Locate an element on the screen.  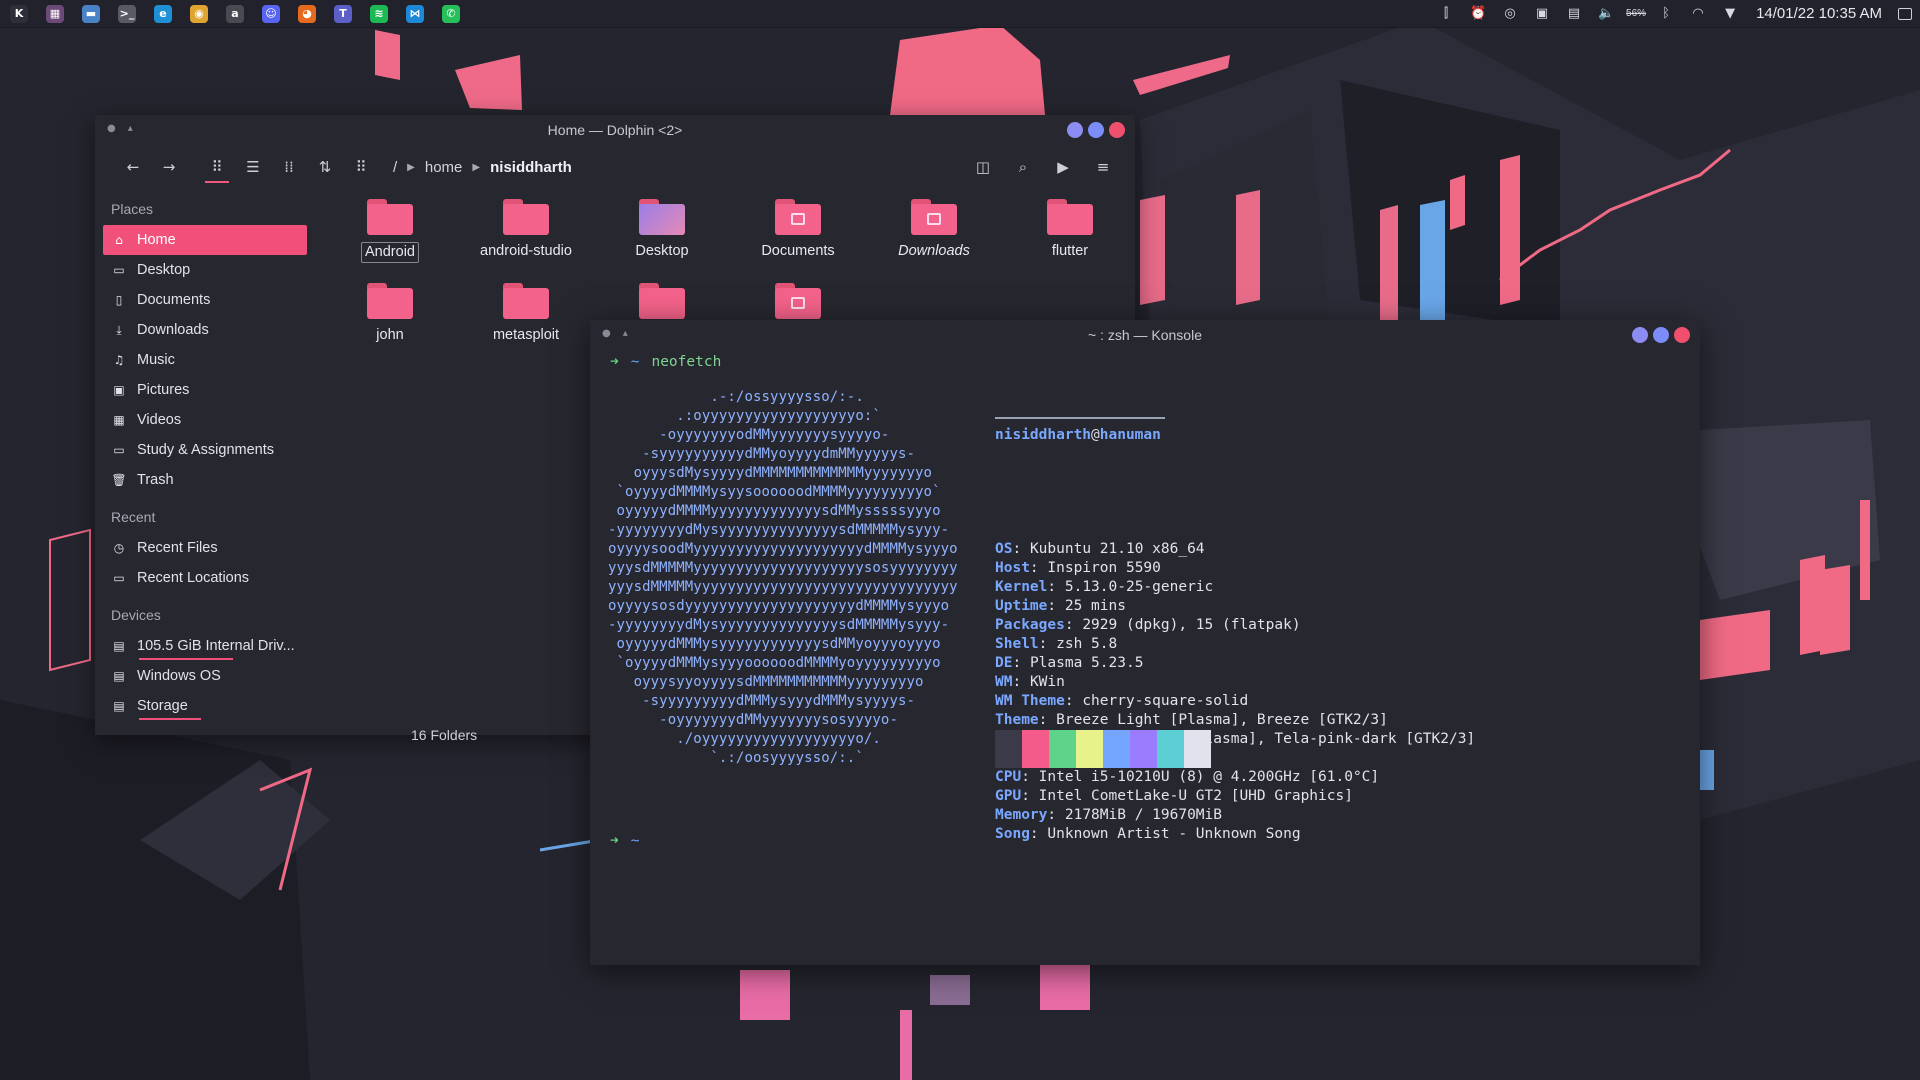
info-value: Inspiron 5590 is located at coordinates (1104, 568).